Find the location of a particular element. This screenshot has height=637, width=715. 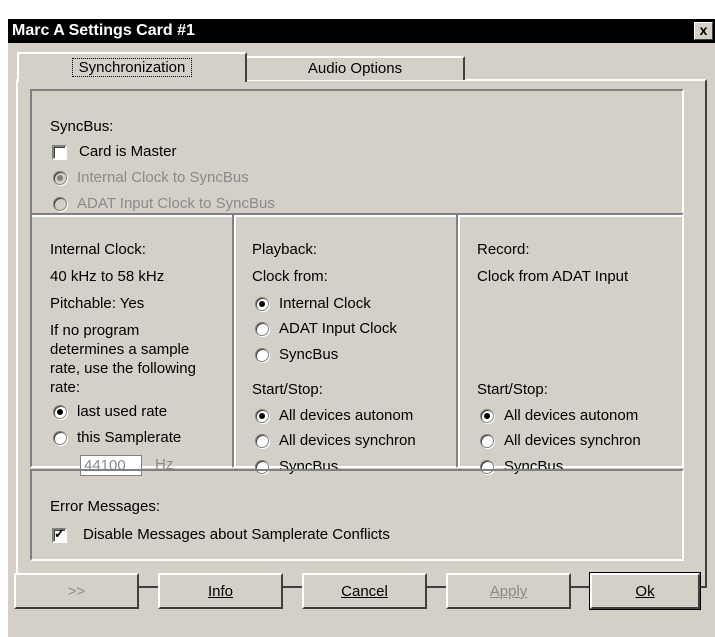

apply-button-label: Apply is located at coordinates (508, 591).